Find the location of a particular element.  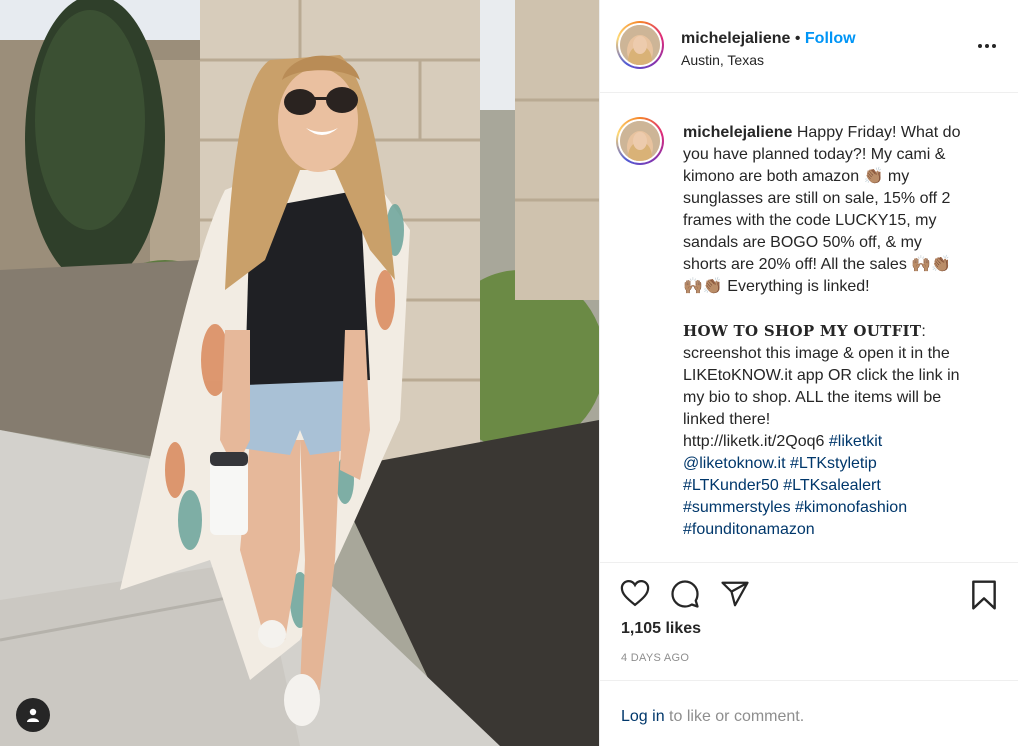

action-bar is located at coordinates (809, 594).